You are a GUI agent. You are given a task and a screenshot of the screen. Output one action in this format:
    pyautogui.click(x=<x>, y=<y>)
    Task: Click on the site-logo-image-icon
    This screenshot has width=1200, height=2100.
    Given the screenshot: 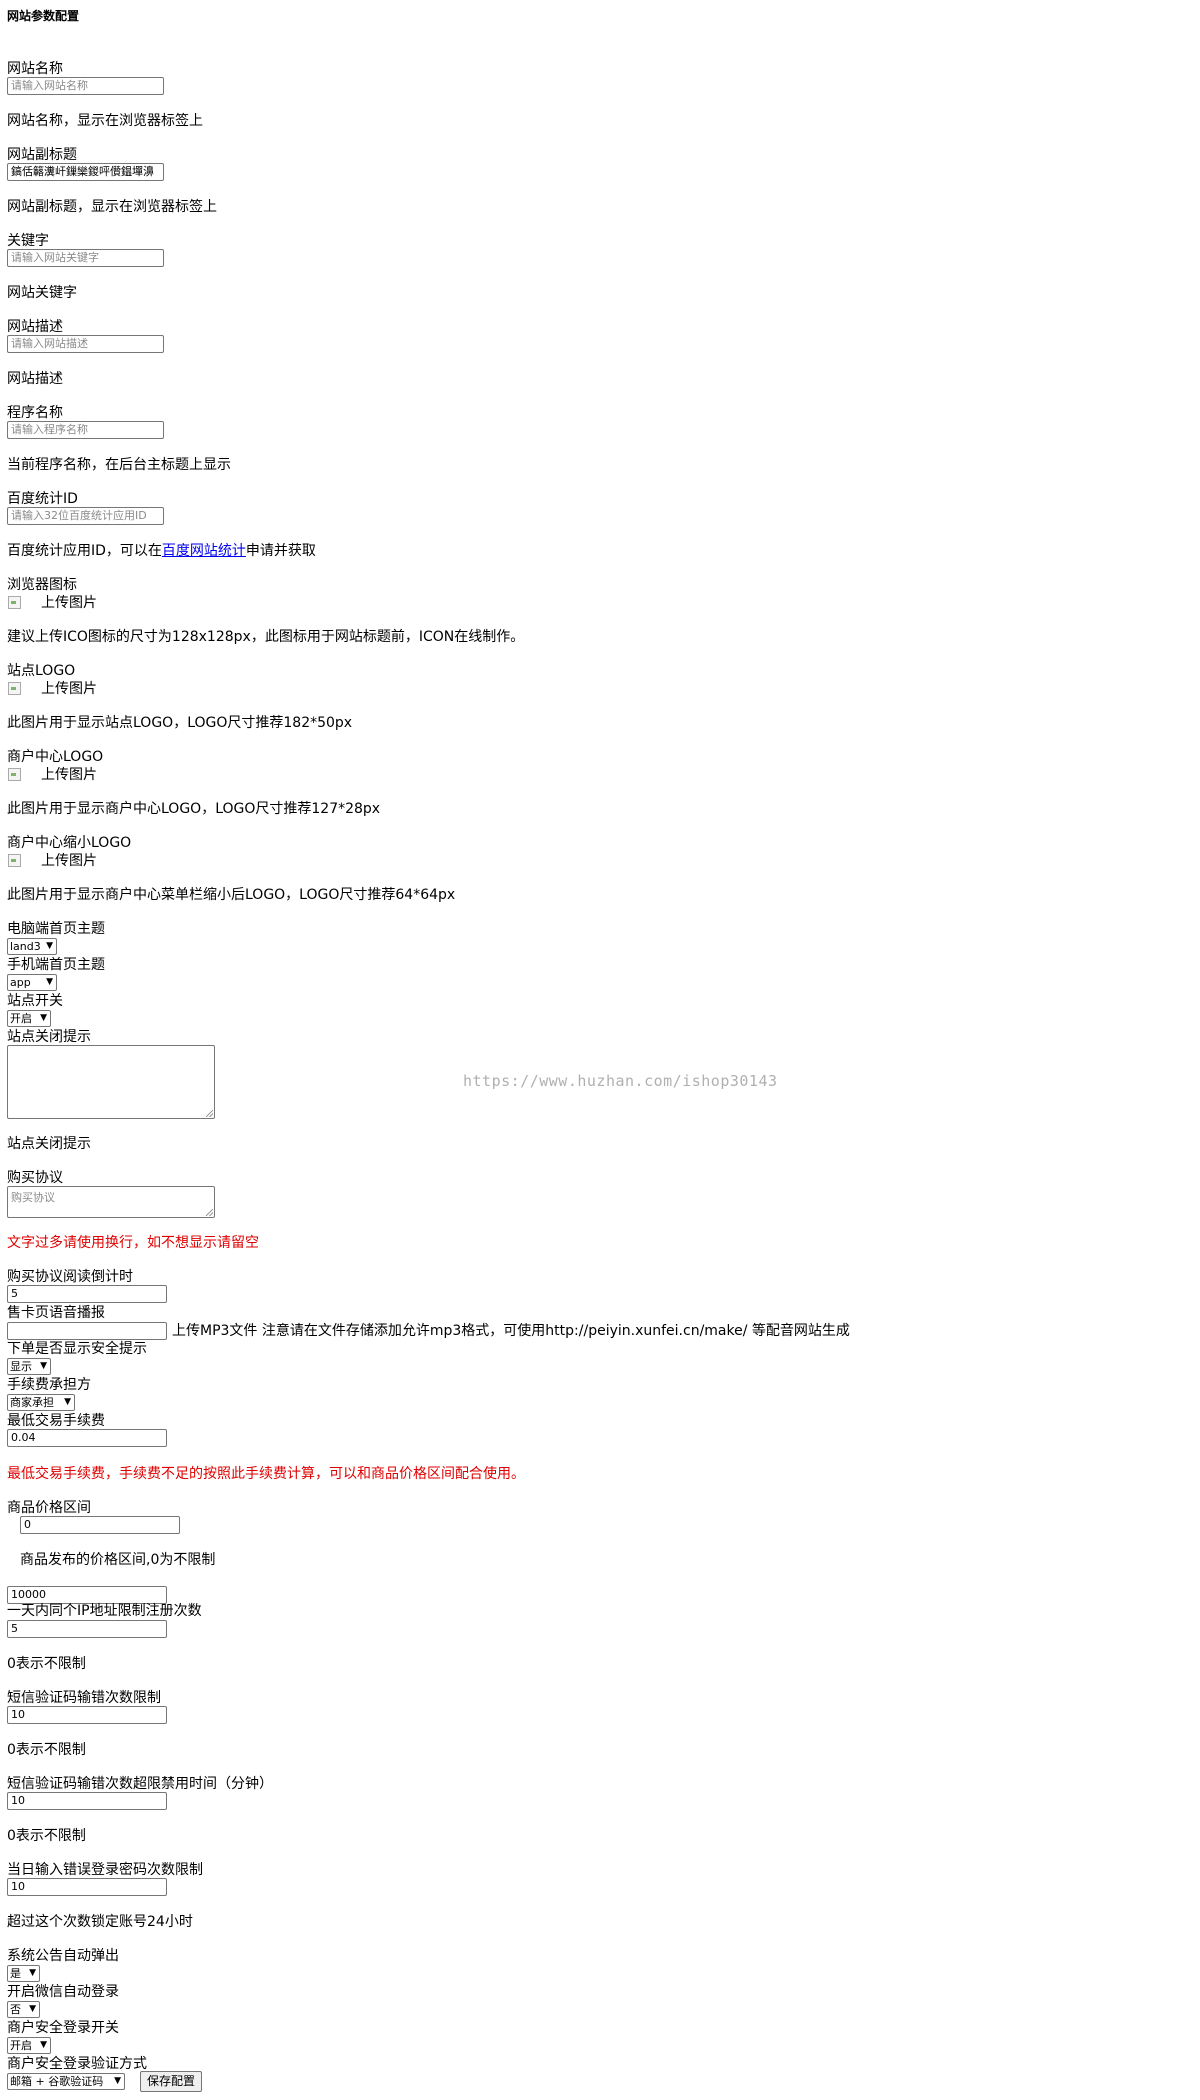 What is the action you would take?
    pyautogui.click(x=14, y=688)
    